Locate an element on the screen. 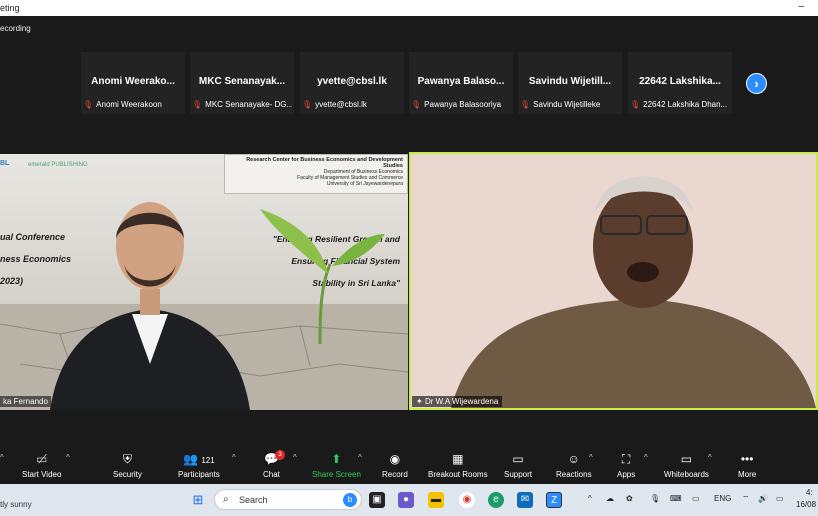 The width and height of the screenshot is (818, 516). chrome-icon: ◉ is located at coordinates (467, 500).